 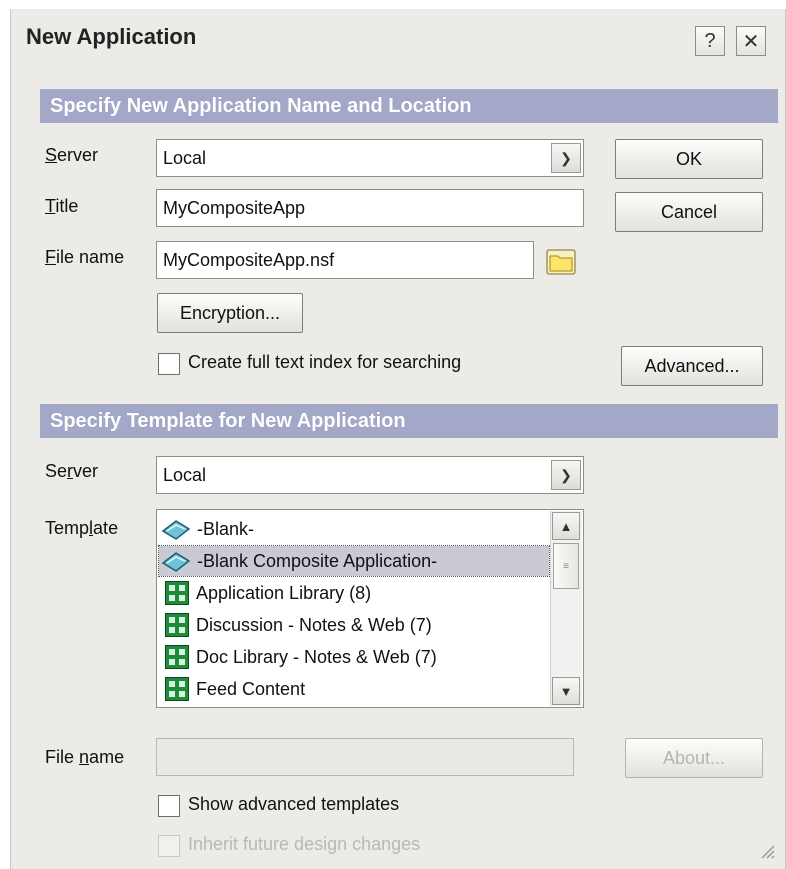 What do you see at coordinates (354, 529) in the screenshot?
I see `template-list-item: -Blank-` at bounding box center [354, 529].